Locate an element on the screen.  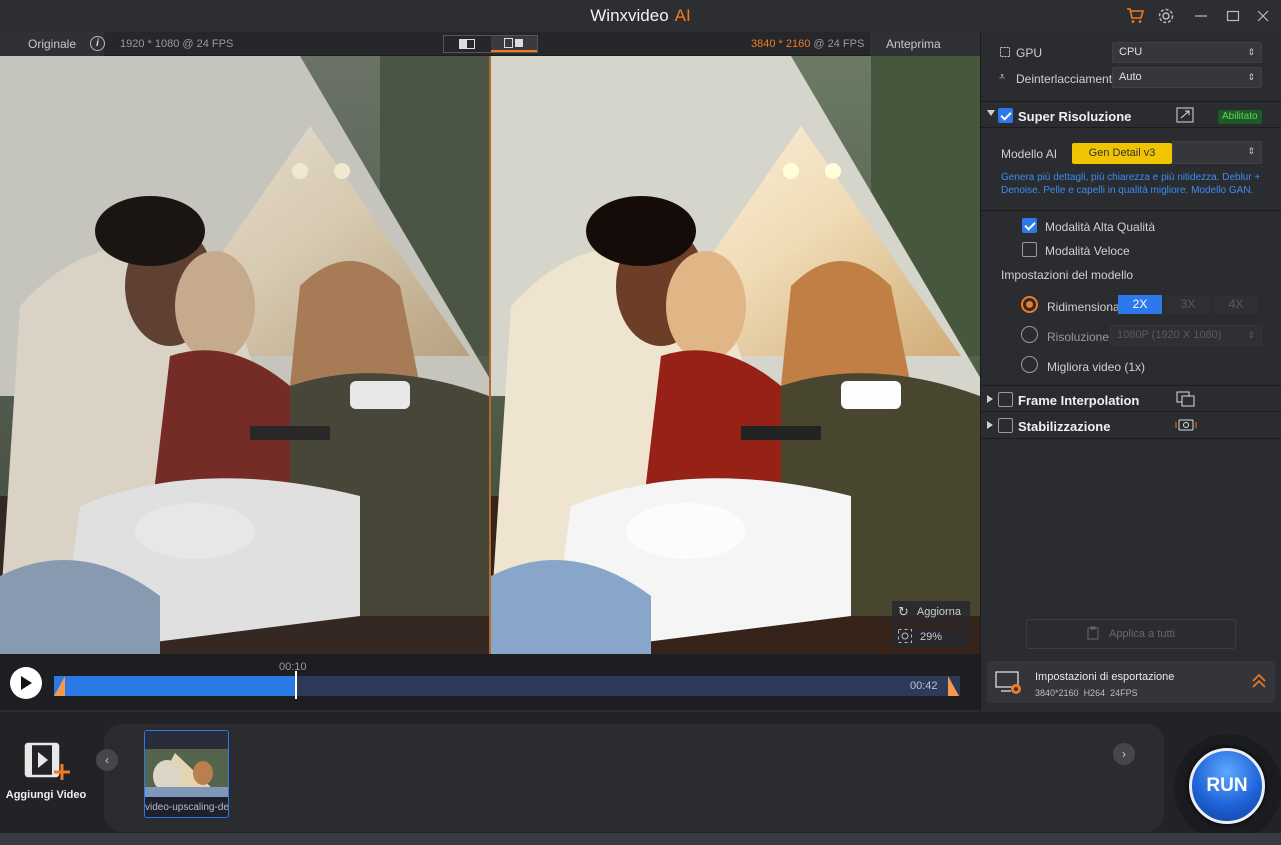
resolution-label: Risoluzione is located at coordinates (1078, 337).